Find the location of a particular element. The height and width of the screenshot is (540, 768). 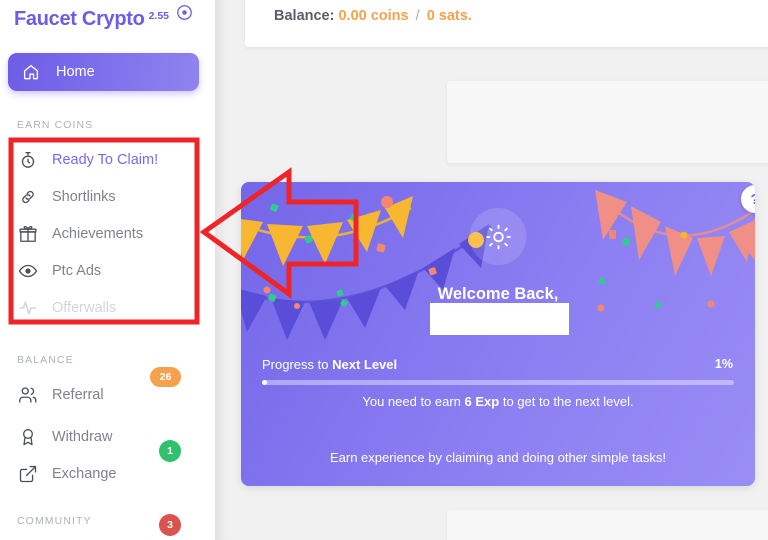

brand-version: 2.55 is located at coordinates (159, 16).